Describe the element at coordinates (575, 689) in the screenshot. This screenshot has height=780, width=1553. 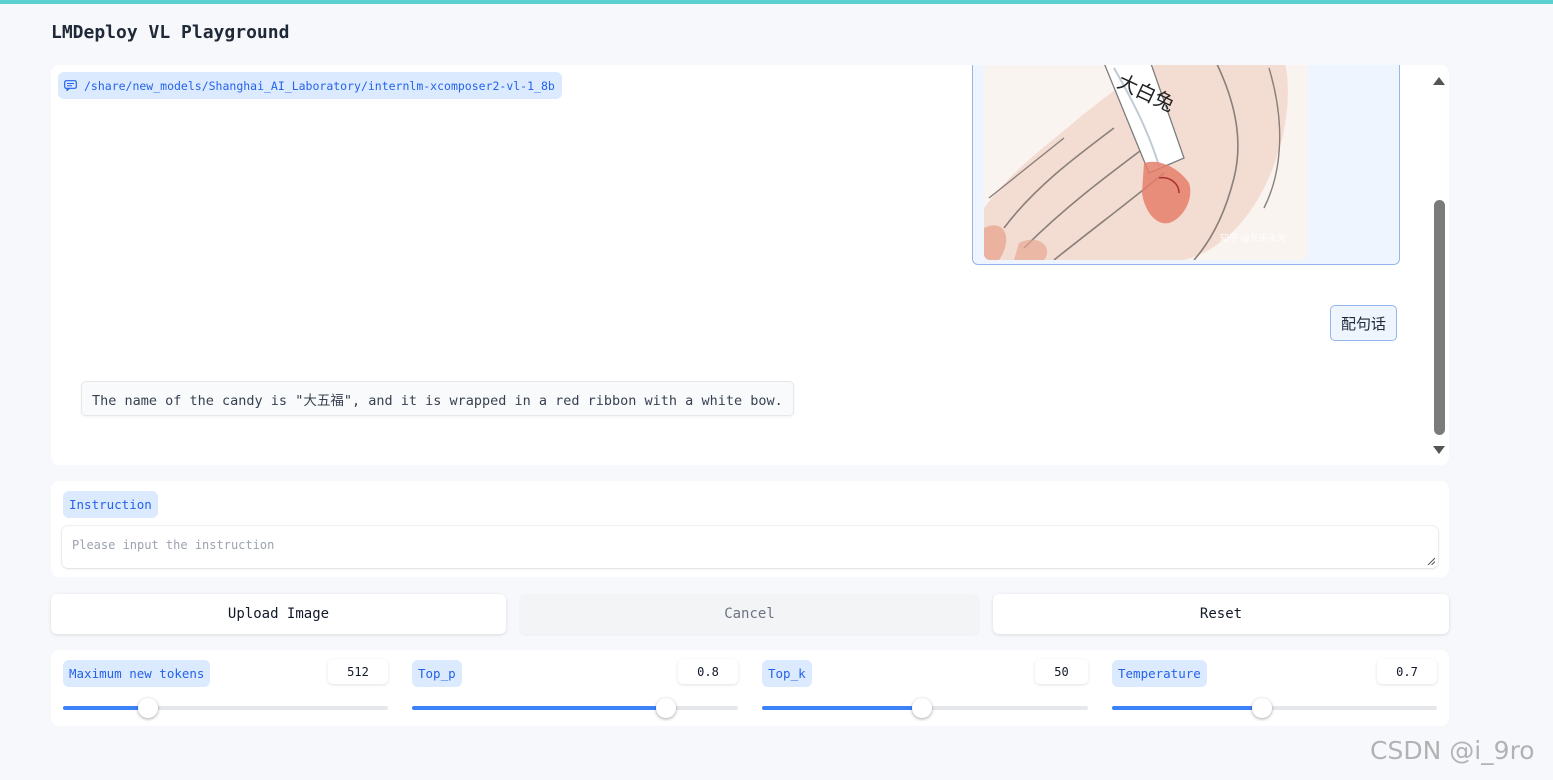
I see `slider-top-p: Top_p 0.8` at that location.